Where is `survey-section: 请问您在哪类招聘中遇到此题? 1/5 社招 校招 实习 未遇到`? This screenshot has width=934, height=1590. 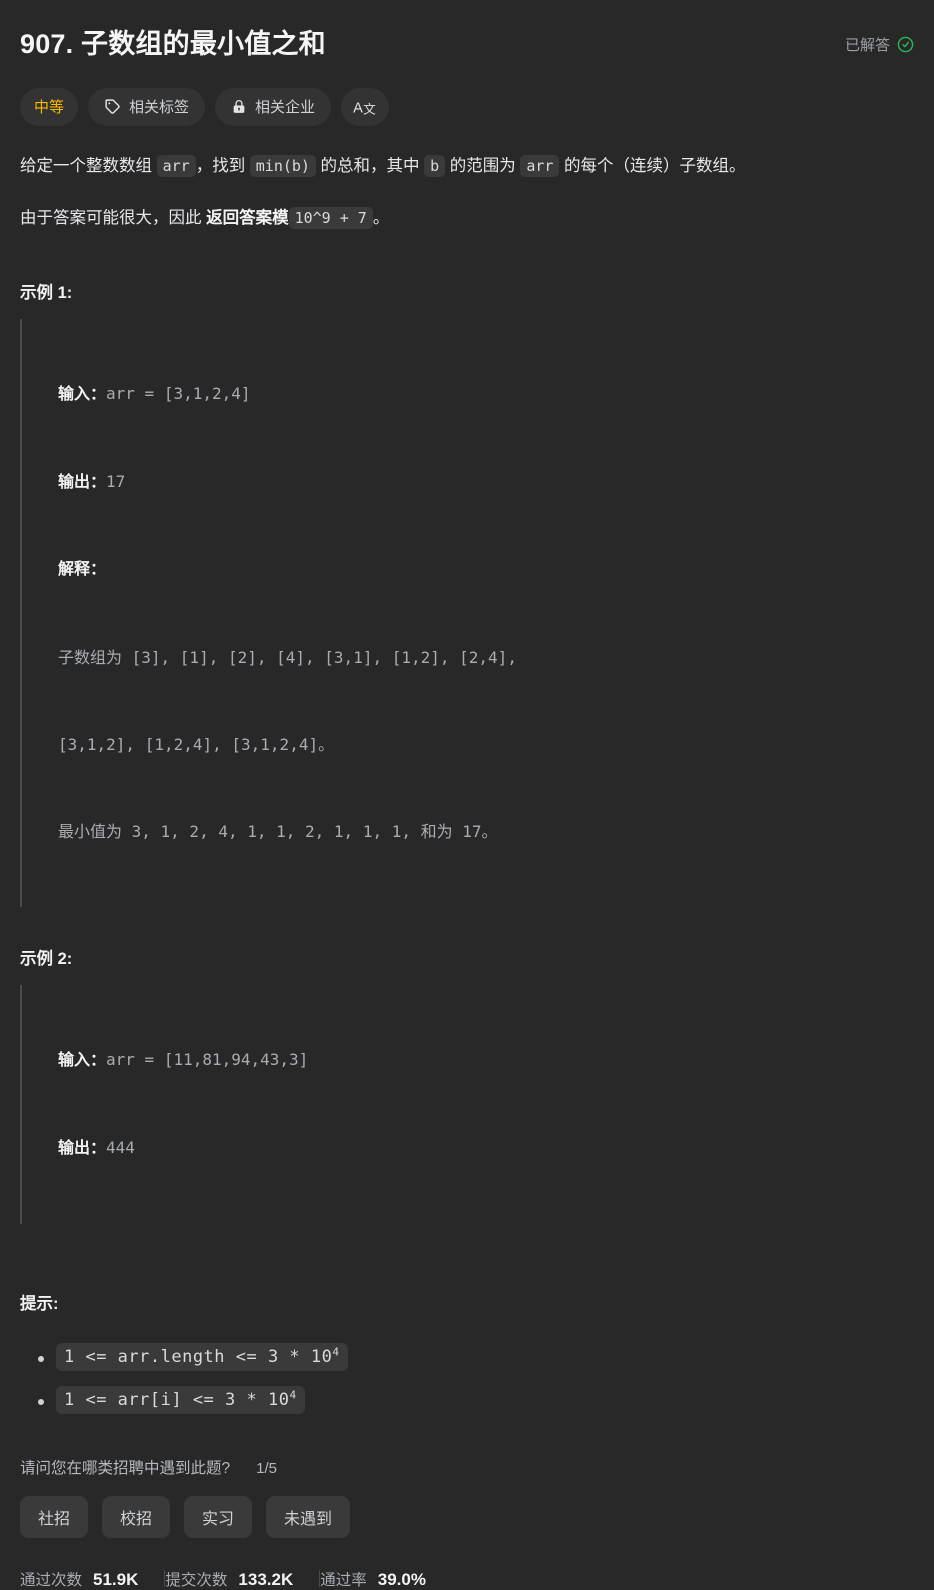
survey-section: 请问您在哪类招聘中遇到此题? 1/5 社招 校招 实习 未遇到 is located at coordinates (467, 1484).